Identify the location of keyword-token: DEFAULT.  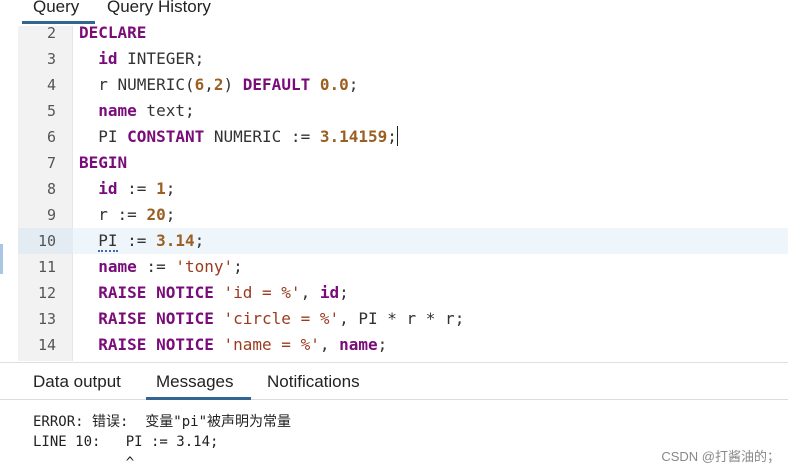
(276, 84).